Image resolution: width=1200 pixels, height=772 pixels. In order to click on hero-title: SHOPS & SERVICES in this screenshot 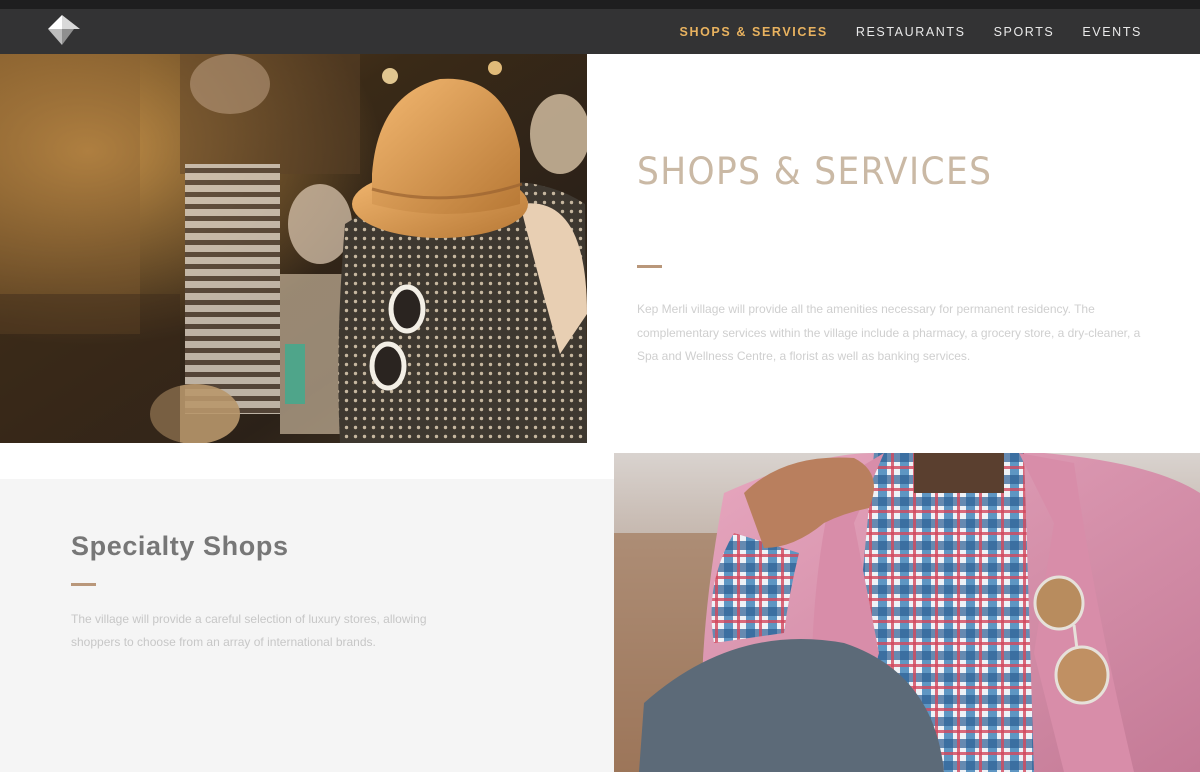, I will do `click(815, 171)`.